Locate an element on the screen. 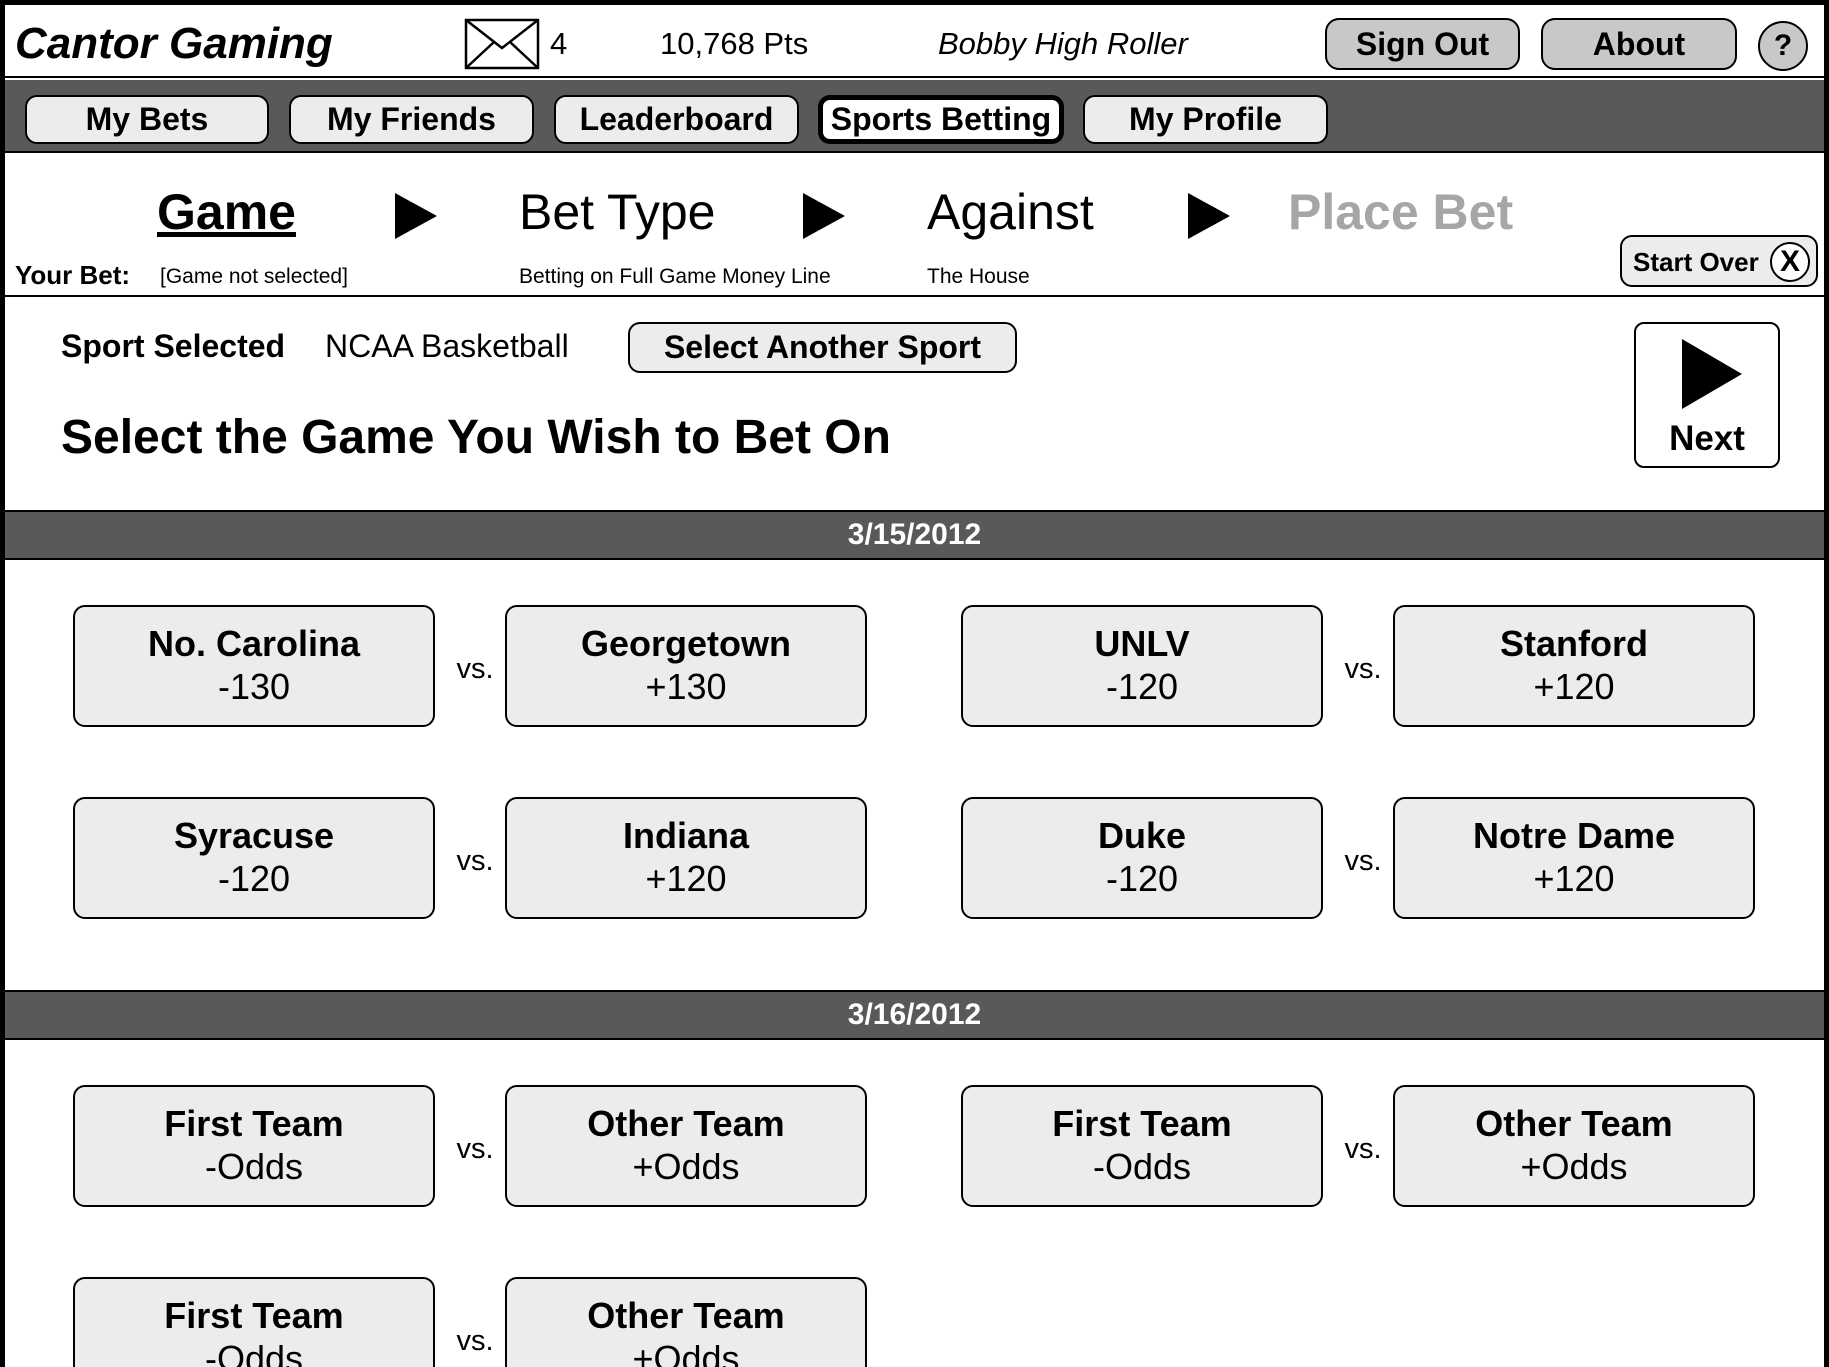 The width and height of the screenshot is (1829, 1367). team-name: UNLV is located at coordinates (1142, 643).